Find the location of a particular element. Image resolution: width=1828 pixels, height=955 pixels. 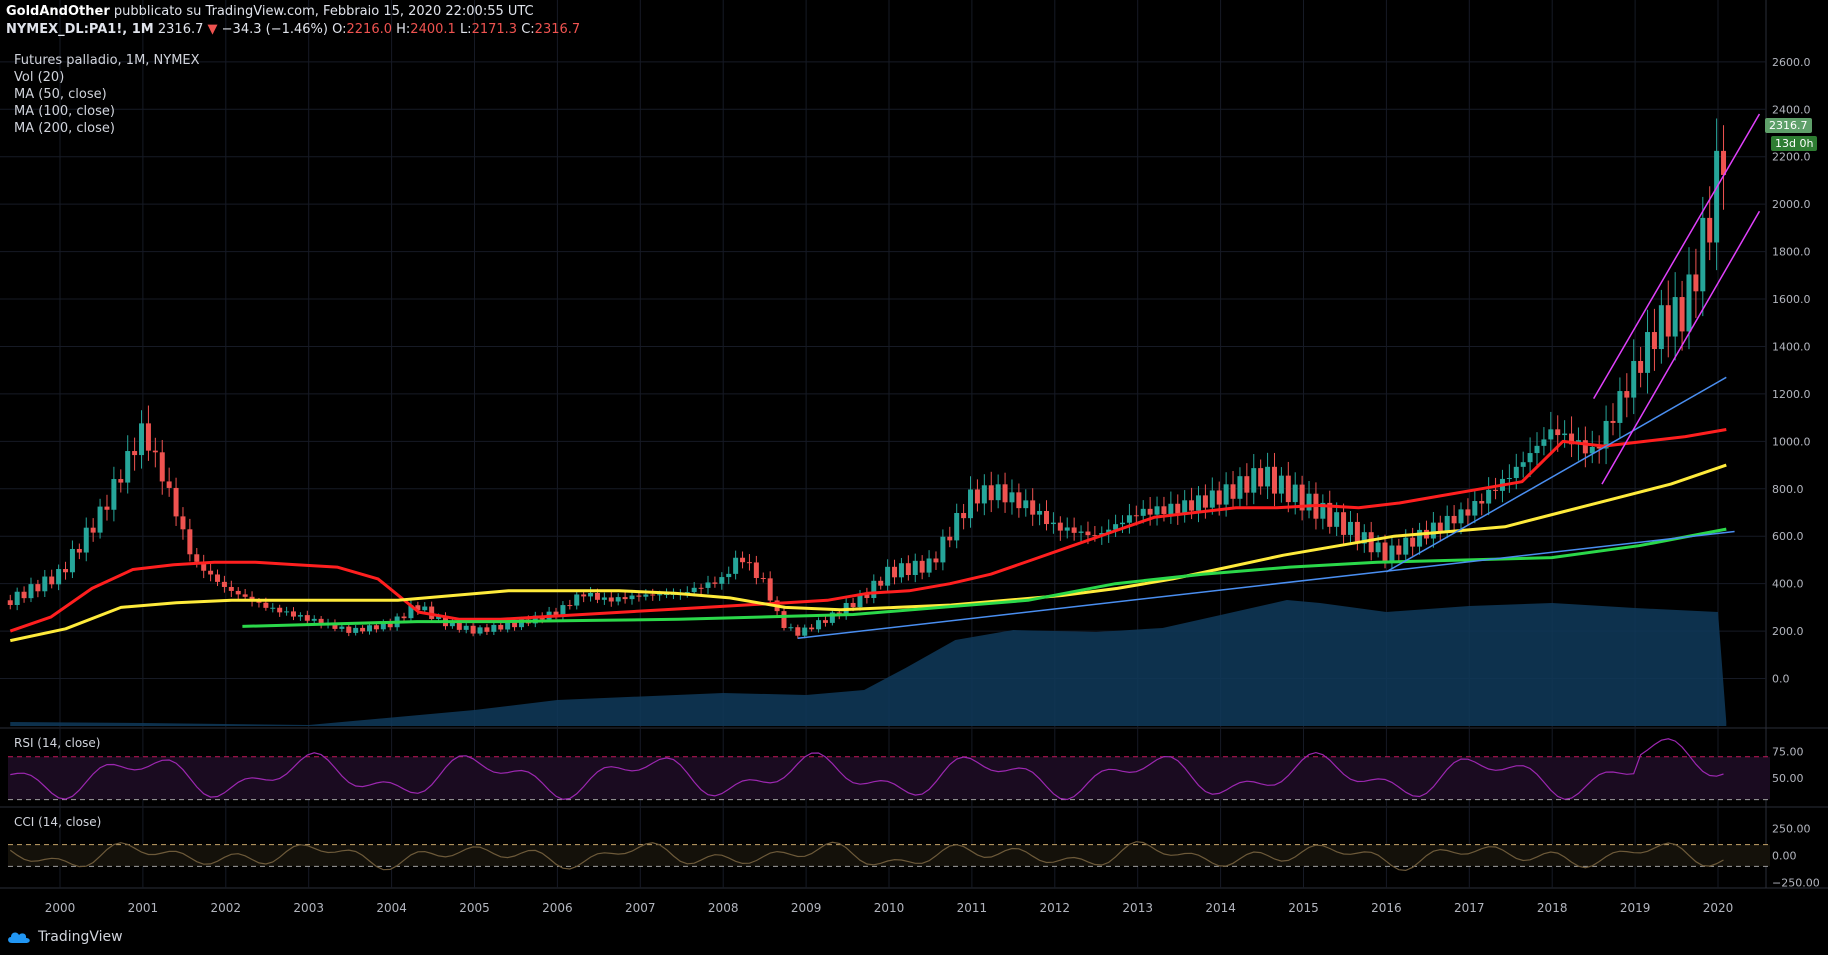

last-price-tag: 2316.7 is located at coordinates (1788, 125).